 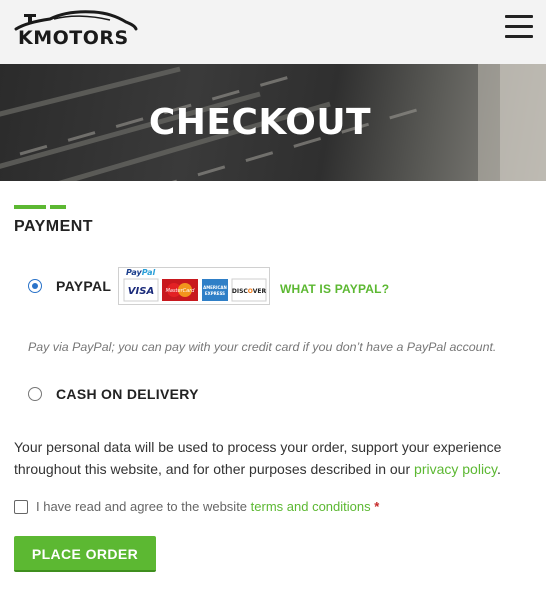 What do you see at coordinates (215, 293) in the screenshot?
I see `svg-text: EXPRESS` at bounding box center [215, 293].